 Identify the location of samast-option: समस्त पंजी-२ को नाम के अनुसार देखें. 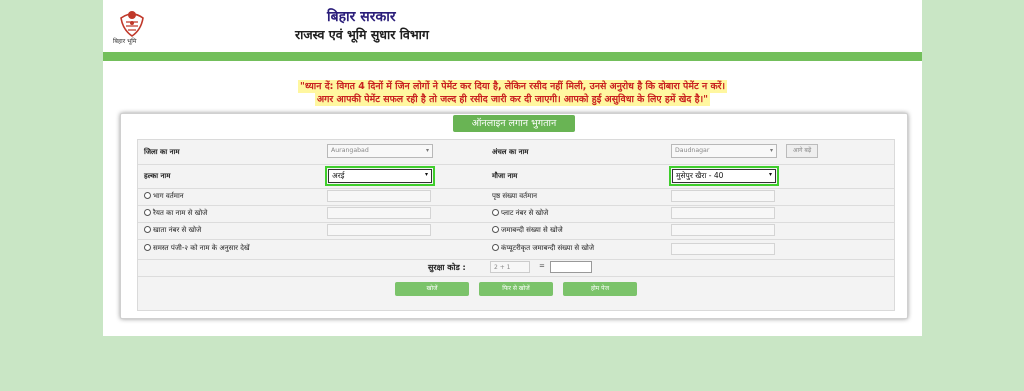
(197, 248).